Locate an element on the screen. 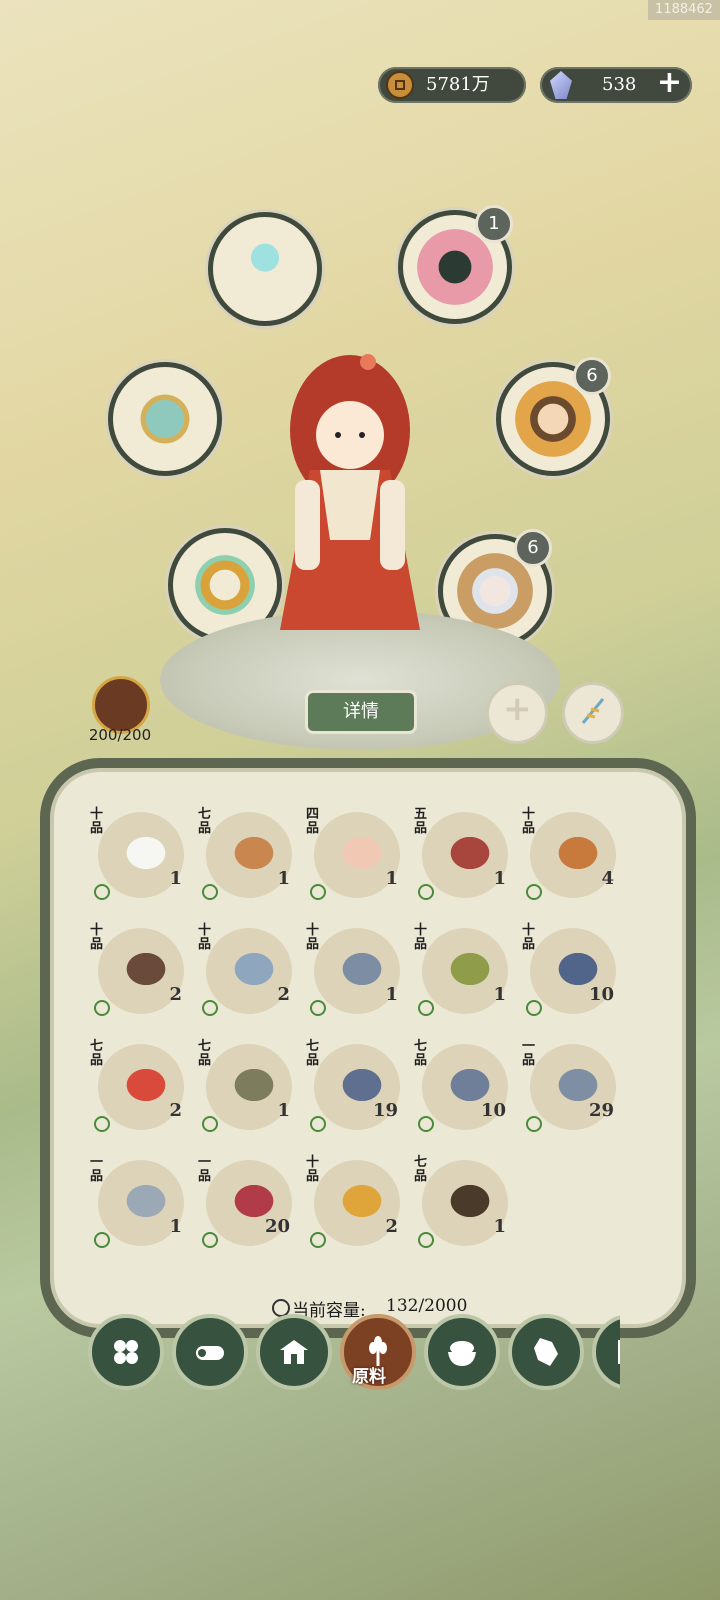  rice-bowl-icon is located at coordinates (462, 1353).